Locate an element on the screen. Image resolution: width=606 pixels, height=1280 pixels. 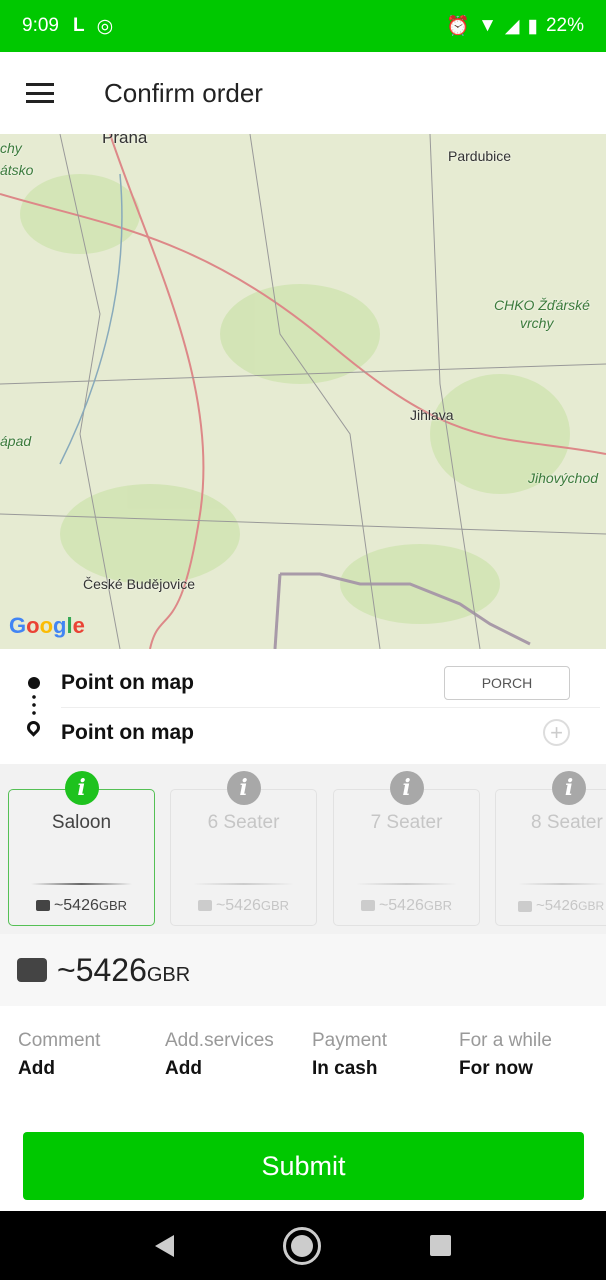
map-label: ápad is located at coordinates (16, 441).